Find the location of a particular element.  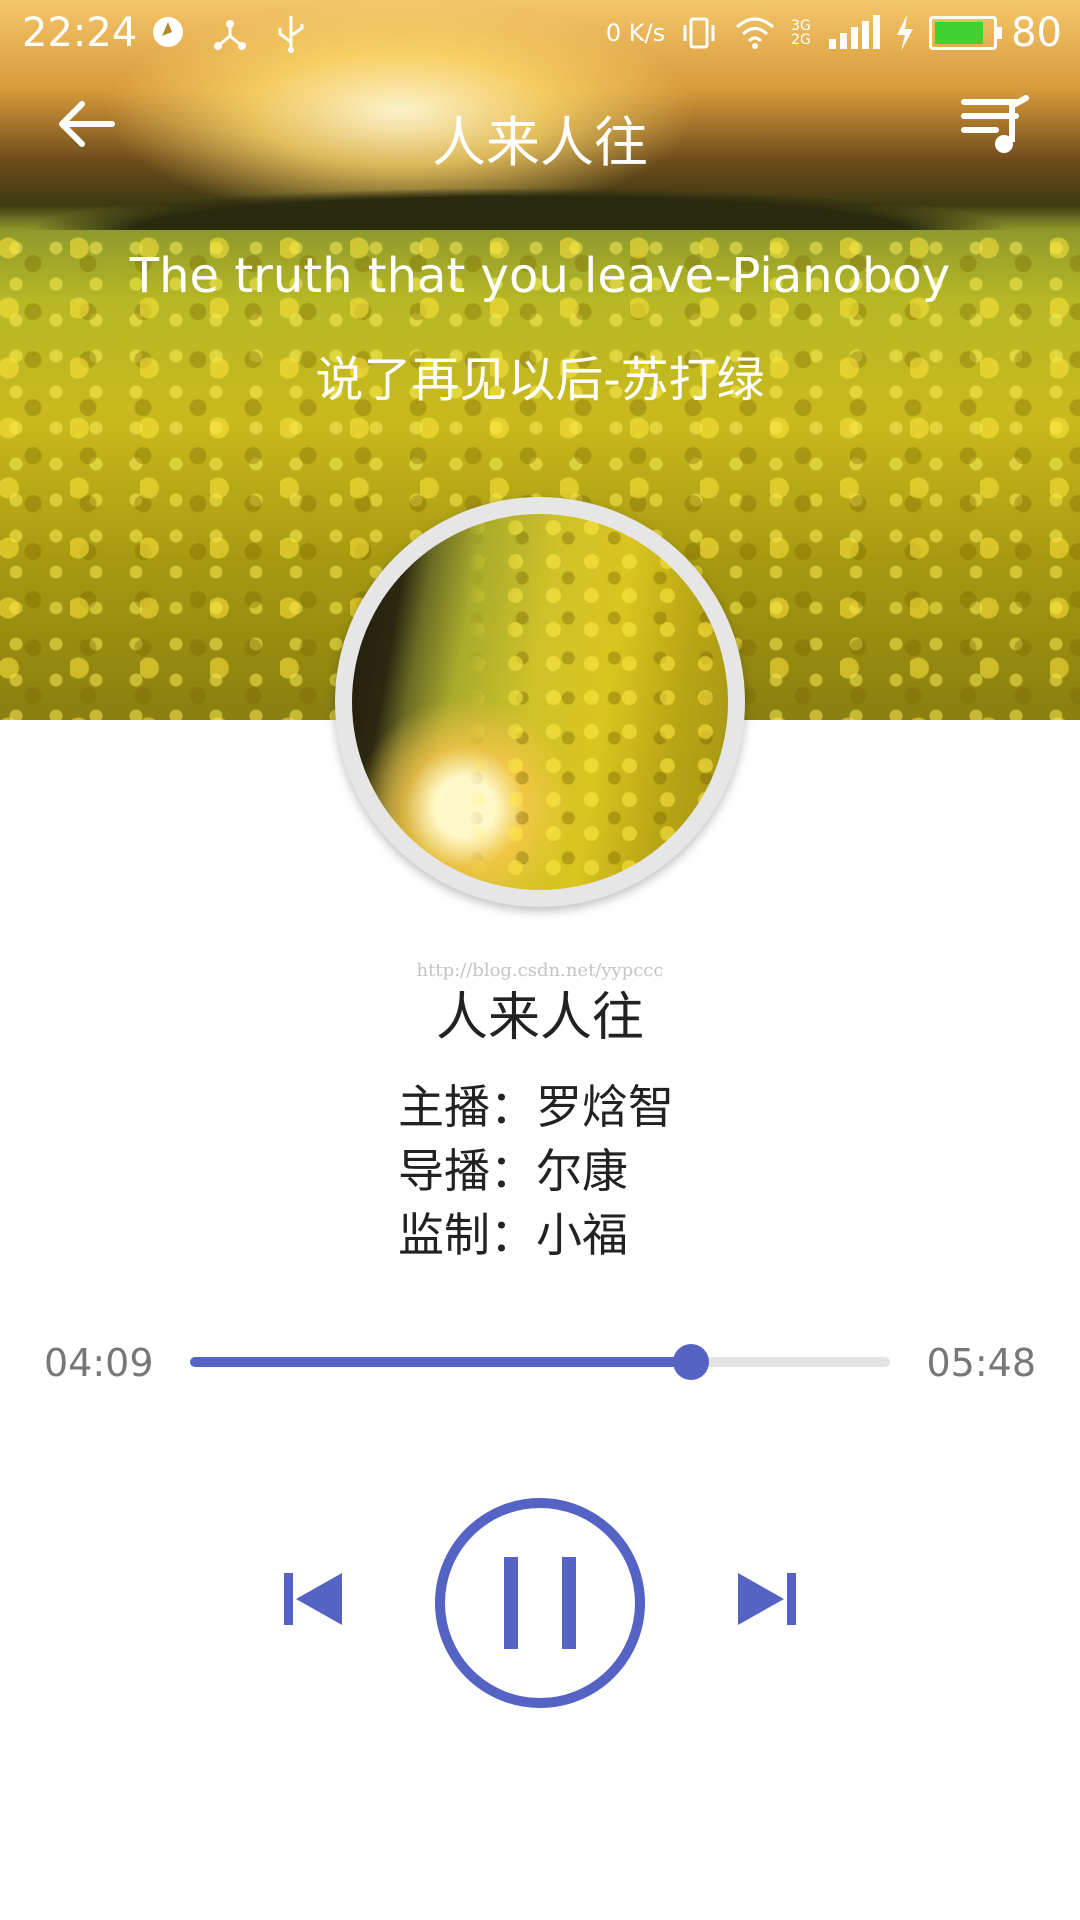

credit-row-host: 主播：罗焓智 is located at coordinates (536, 1107).